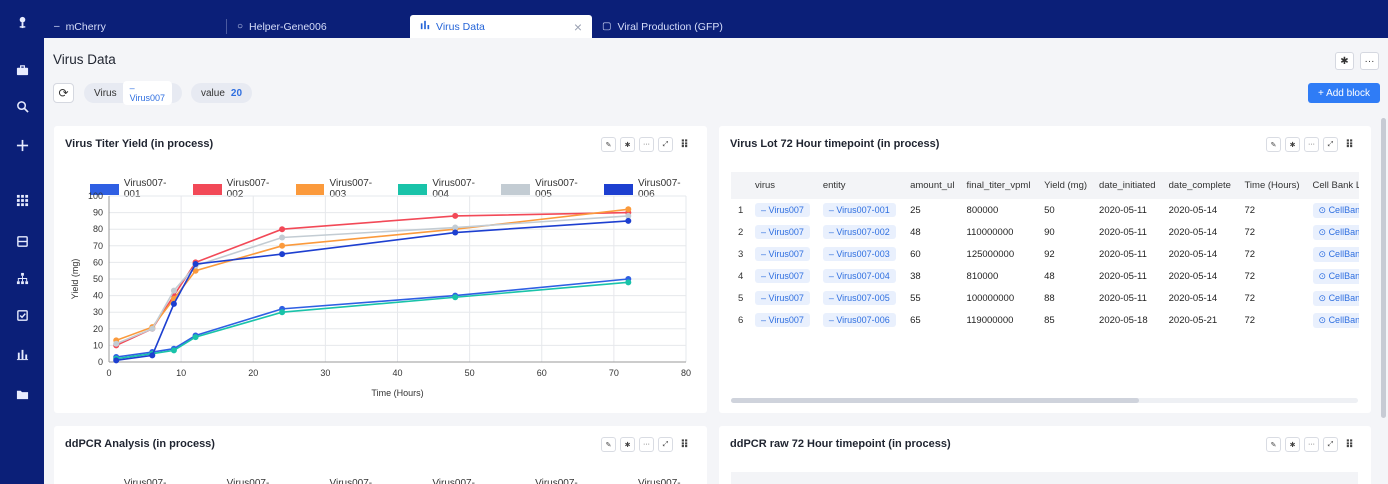 Image resolution: width=1388 pixels, height=484 pixels. I want to click on column-header: amount_ul, so click(934, 185).